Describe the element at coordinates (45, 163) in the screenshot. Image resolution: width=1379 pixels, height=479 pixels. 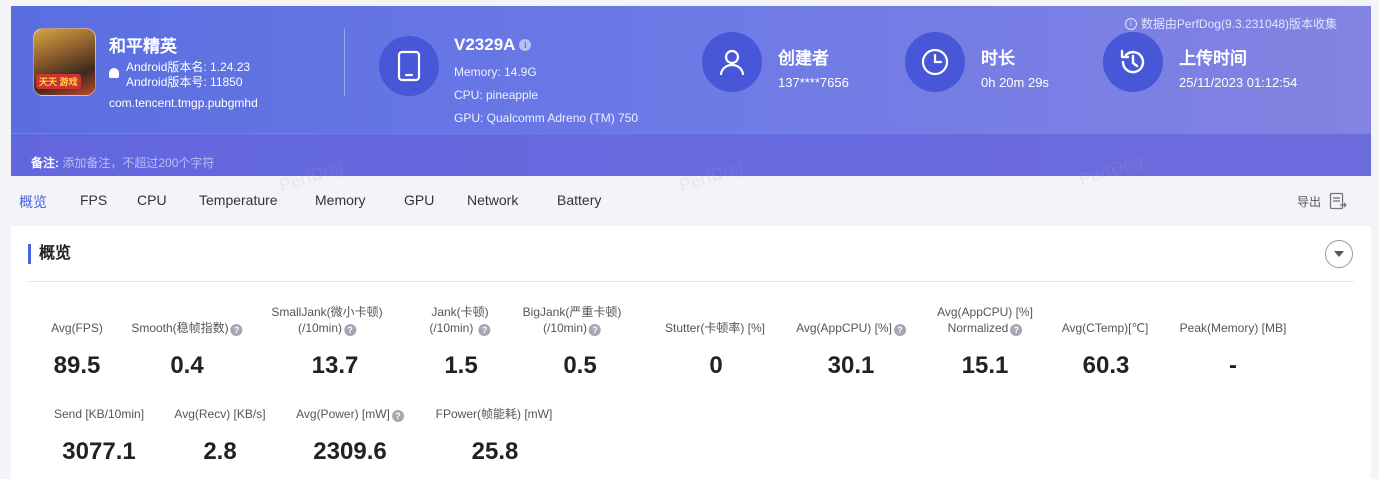
I see `note-label: 备注:` at that location.